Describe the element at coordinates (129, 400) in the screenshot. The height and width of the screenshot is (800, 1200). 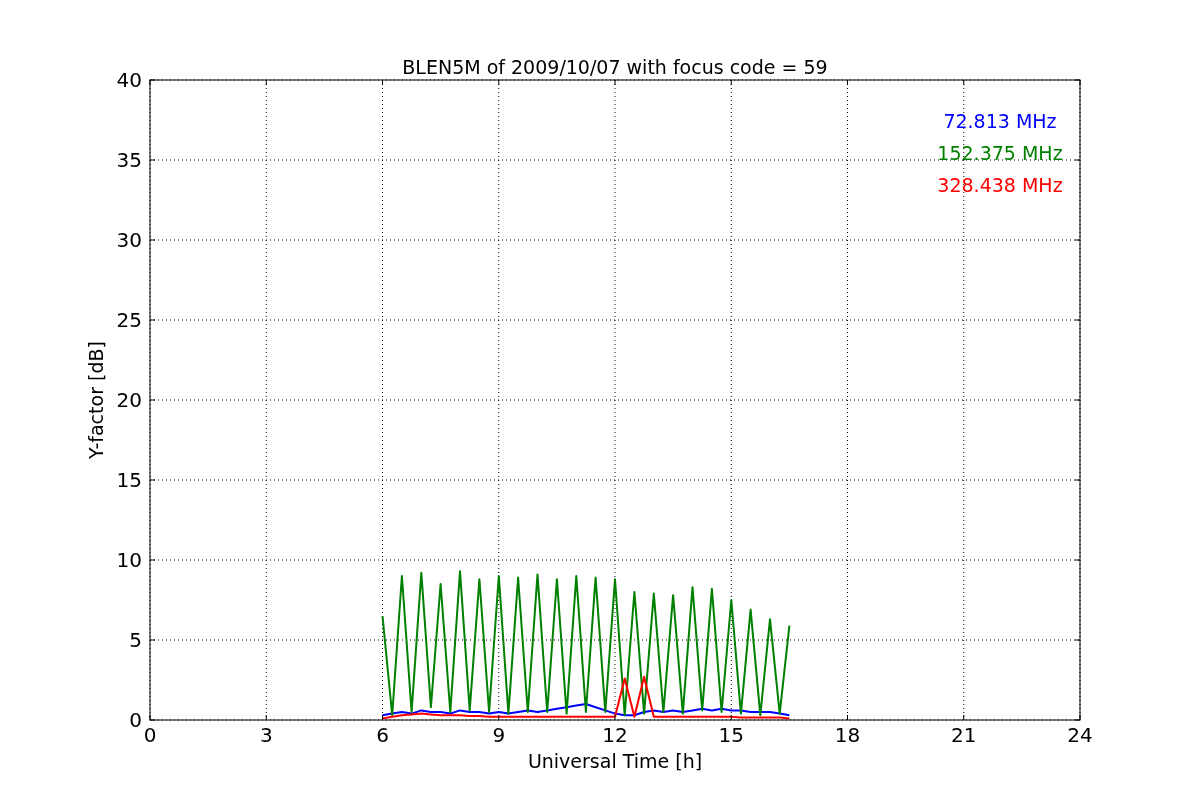
I see `tick-label: 20` at that location.